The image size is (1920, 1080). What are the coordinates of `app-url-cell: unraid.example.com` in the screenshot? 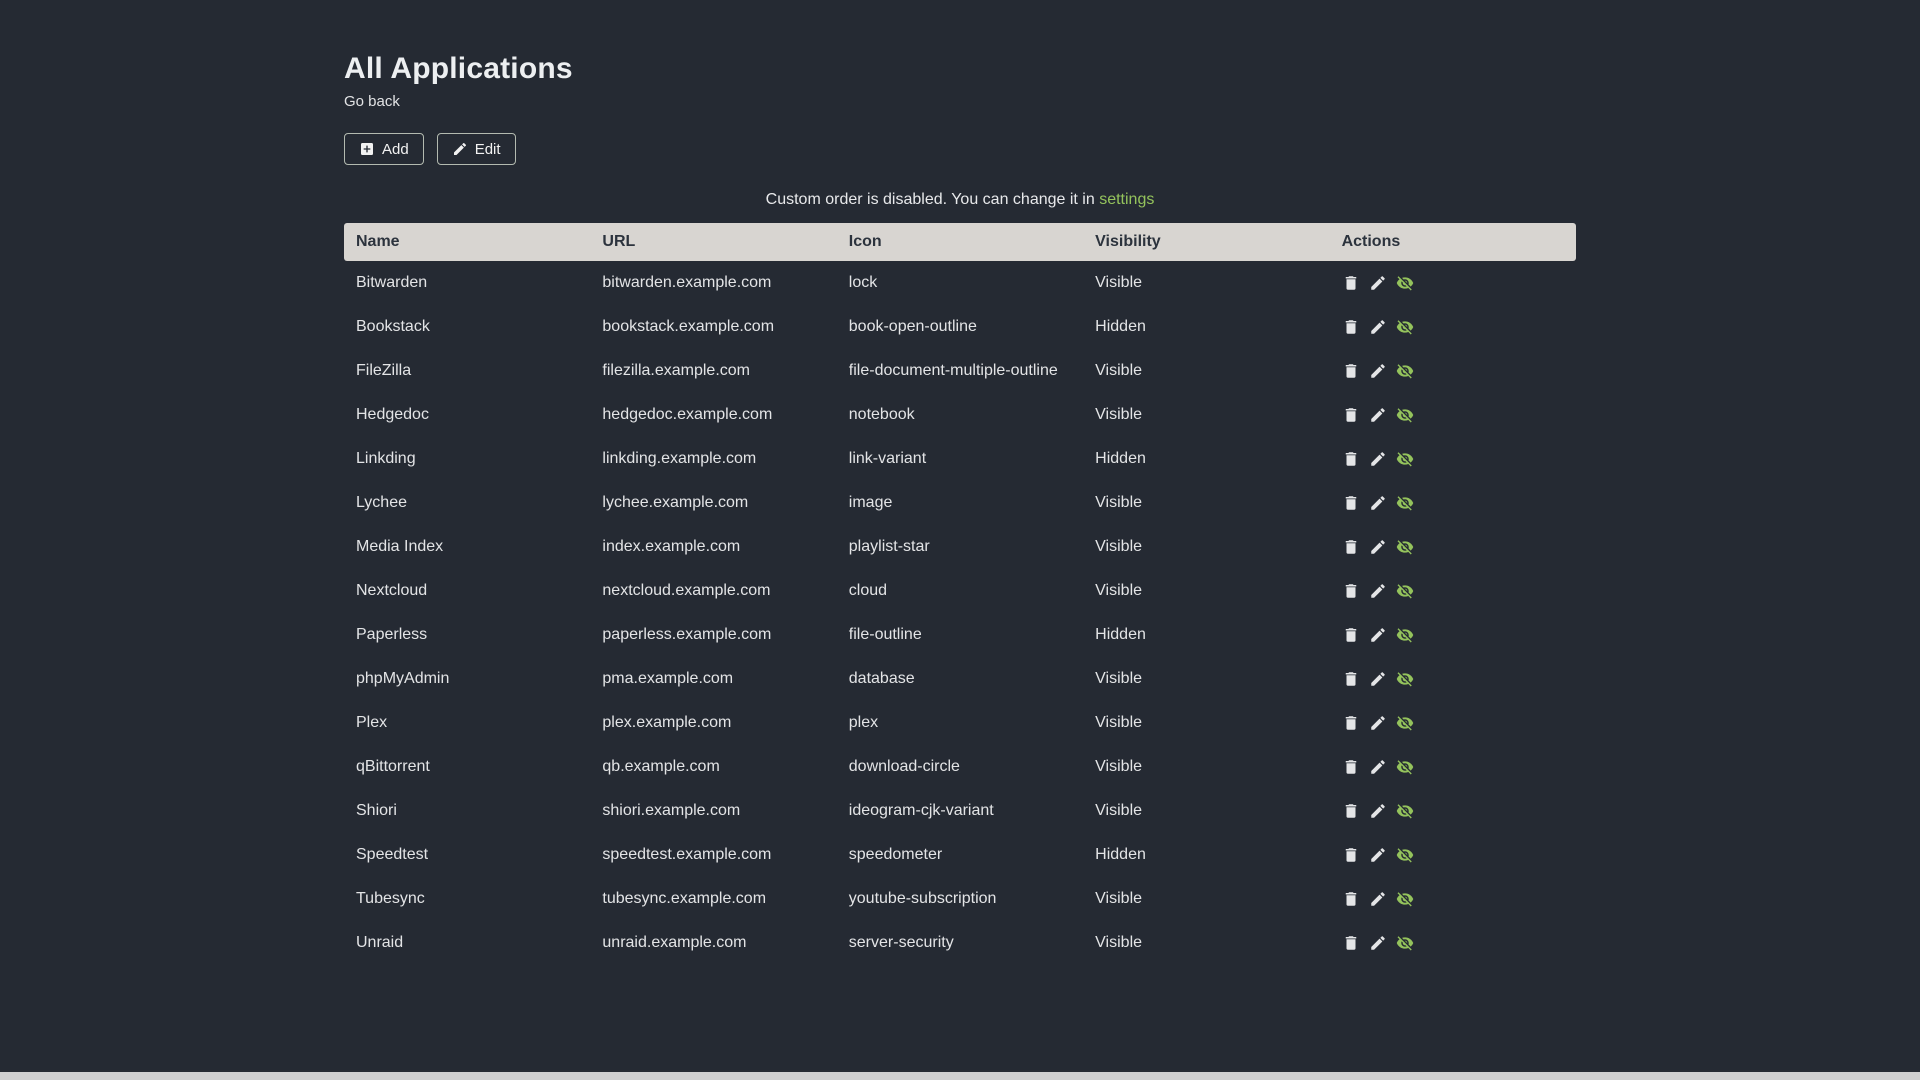 It's located at (674, 942).